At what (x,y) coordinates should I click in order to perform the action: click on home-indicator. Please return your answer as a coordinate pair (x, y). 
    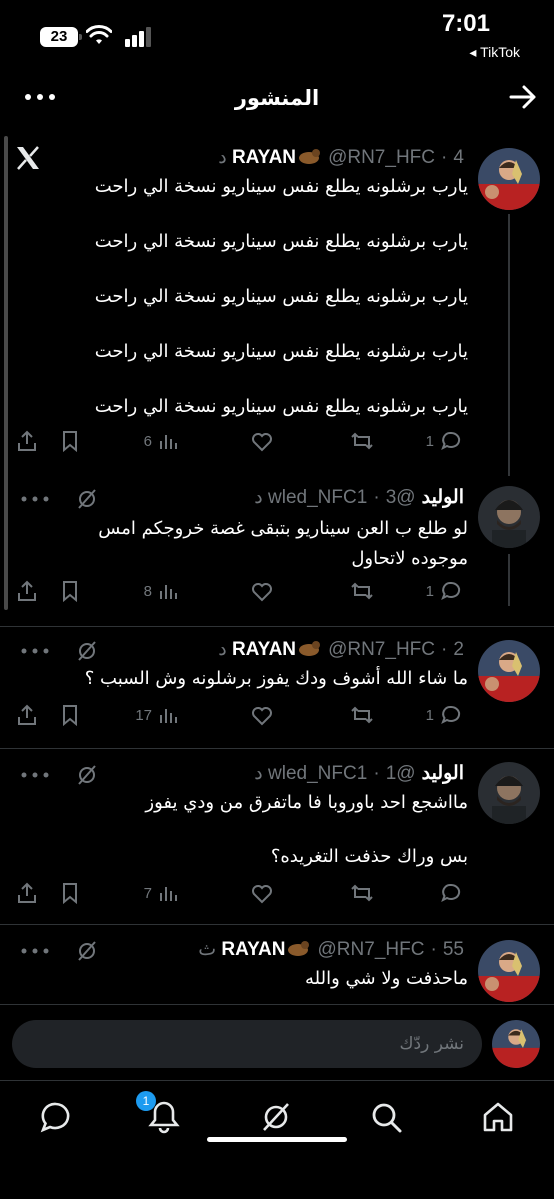
    Looking at the image, I should click on (277, 1139).